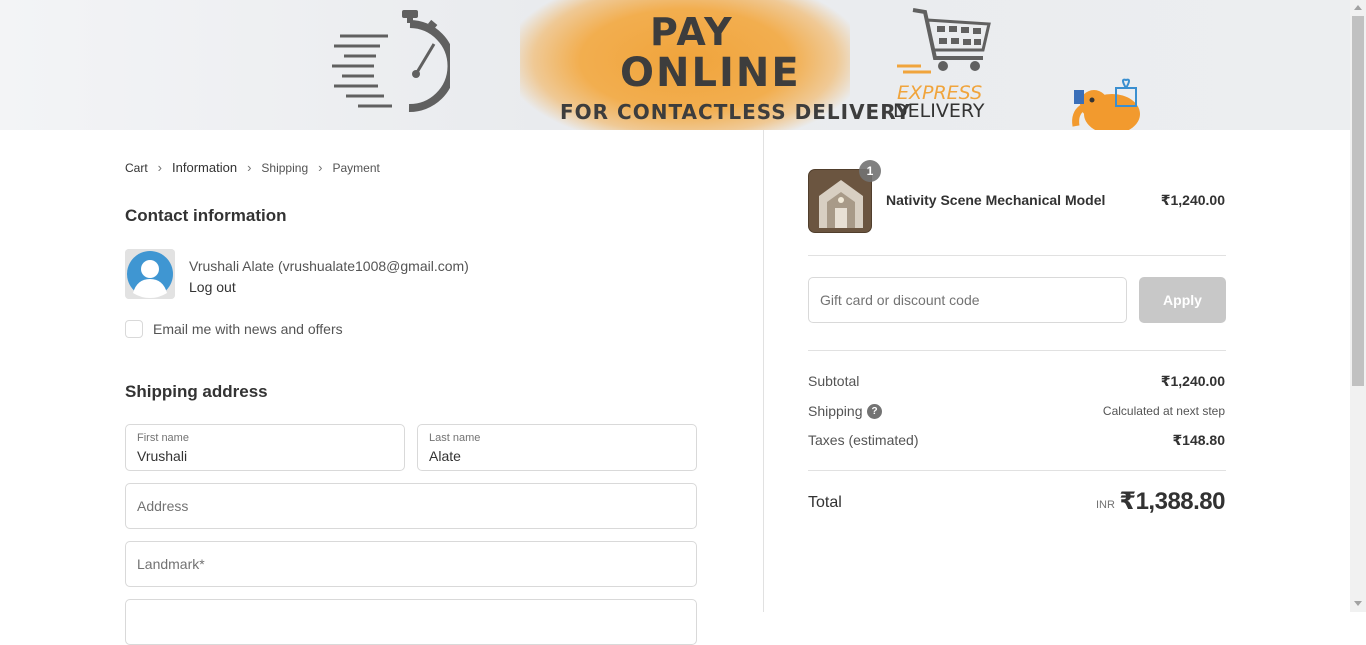  I want to click on breadcrumb-information: Information, so click(205, 167).